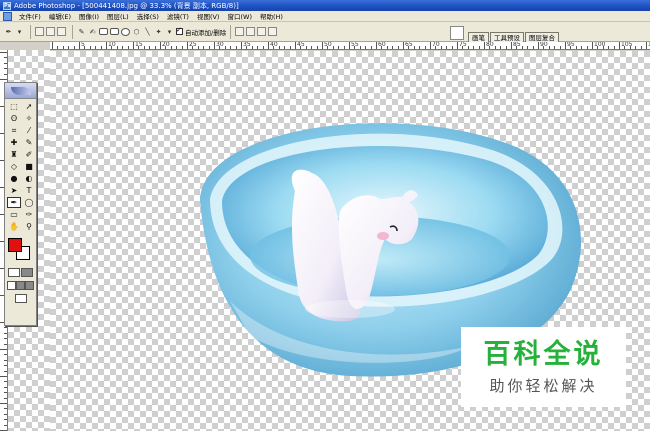  I want to click on paths-icon, so click(50, 31).